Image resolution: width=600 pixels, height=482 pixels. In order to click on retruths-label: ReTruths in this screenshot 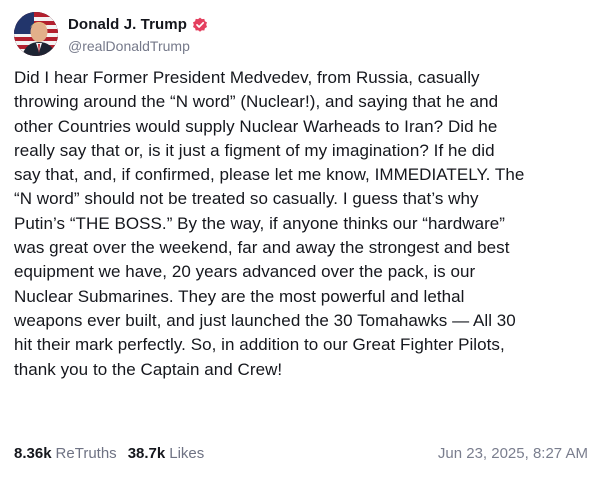, I will do `click(86, 453)`.